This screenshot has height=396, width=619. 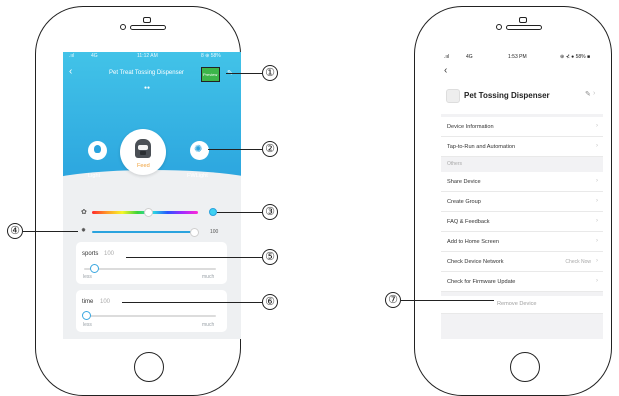 I want to click on left-camera-dot, so click(x=123, y=27).